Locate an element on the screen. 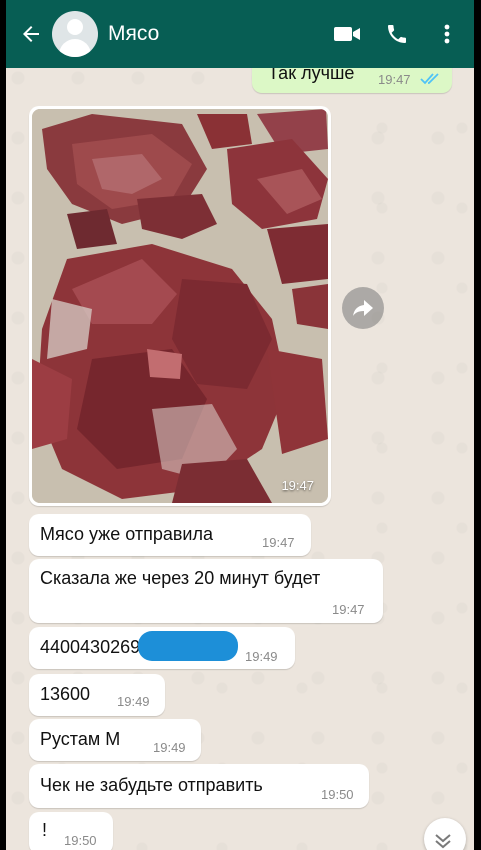  phone-icon is located at coordinates (397, 34).